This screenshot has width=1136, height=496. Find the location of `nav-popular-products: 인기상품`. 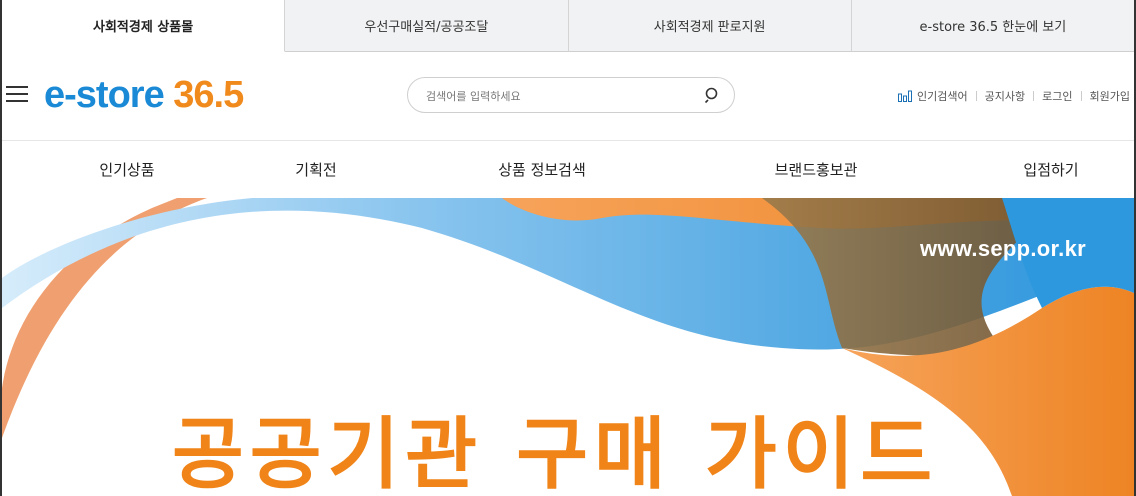

nav-popular-products: 인기상품 is located at coordinates (126, 169).